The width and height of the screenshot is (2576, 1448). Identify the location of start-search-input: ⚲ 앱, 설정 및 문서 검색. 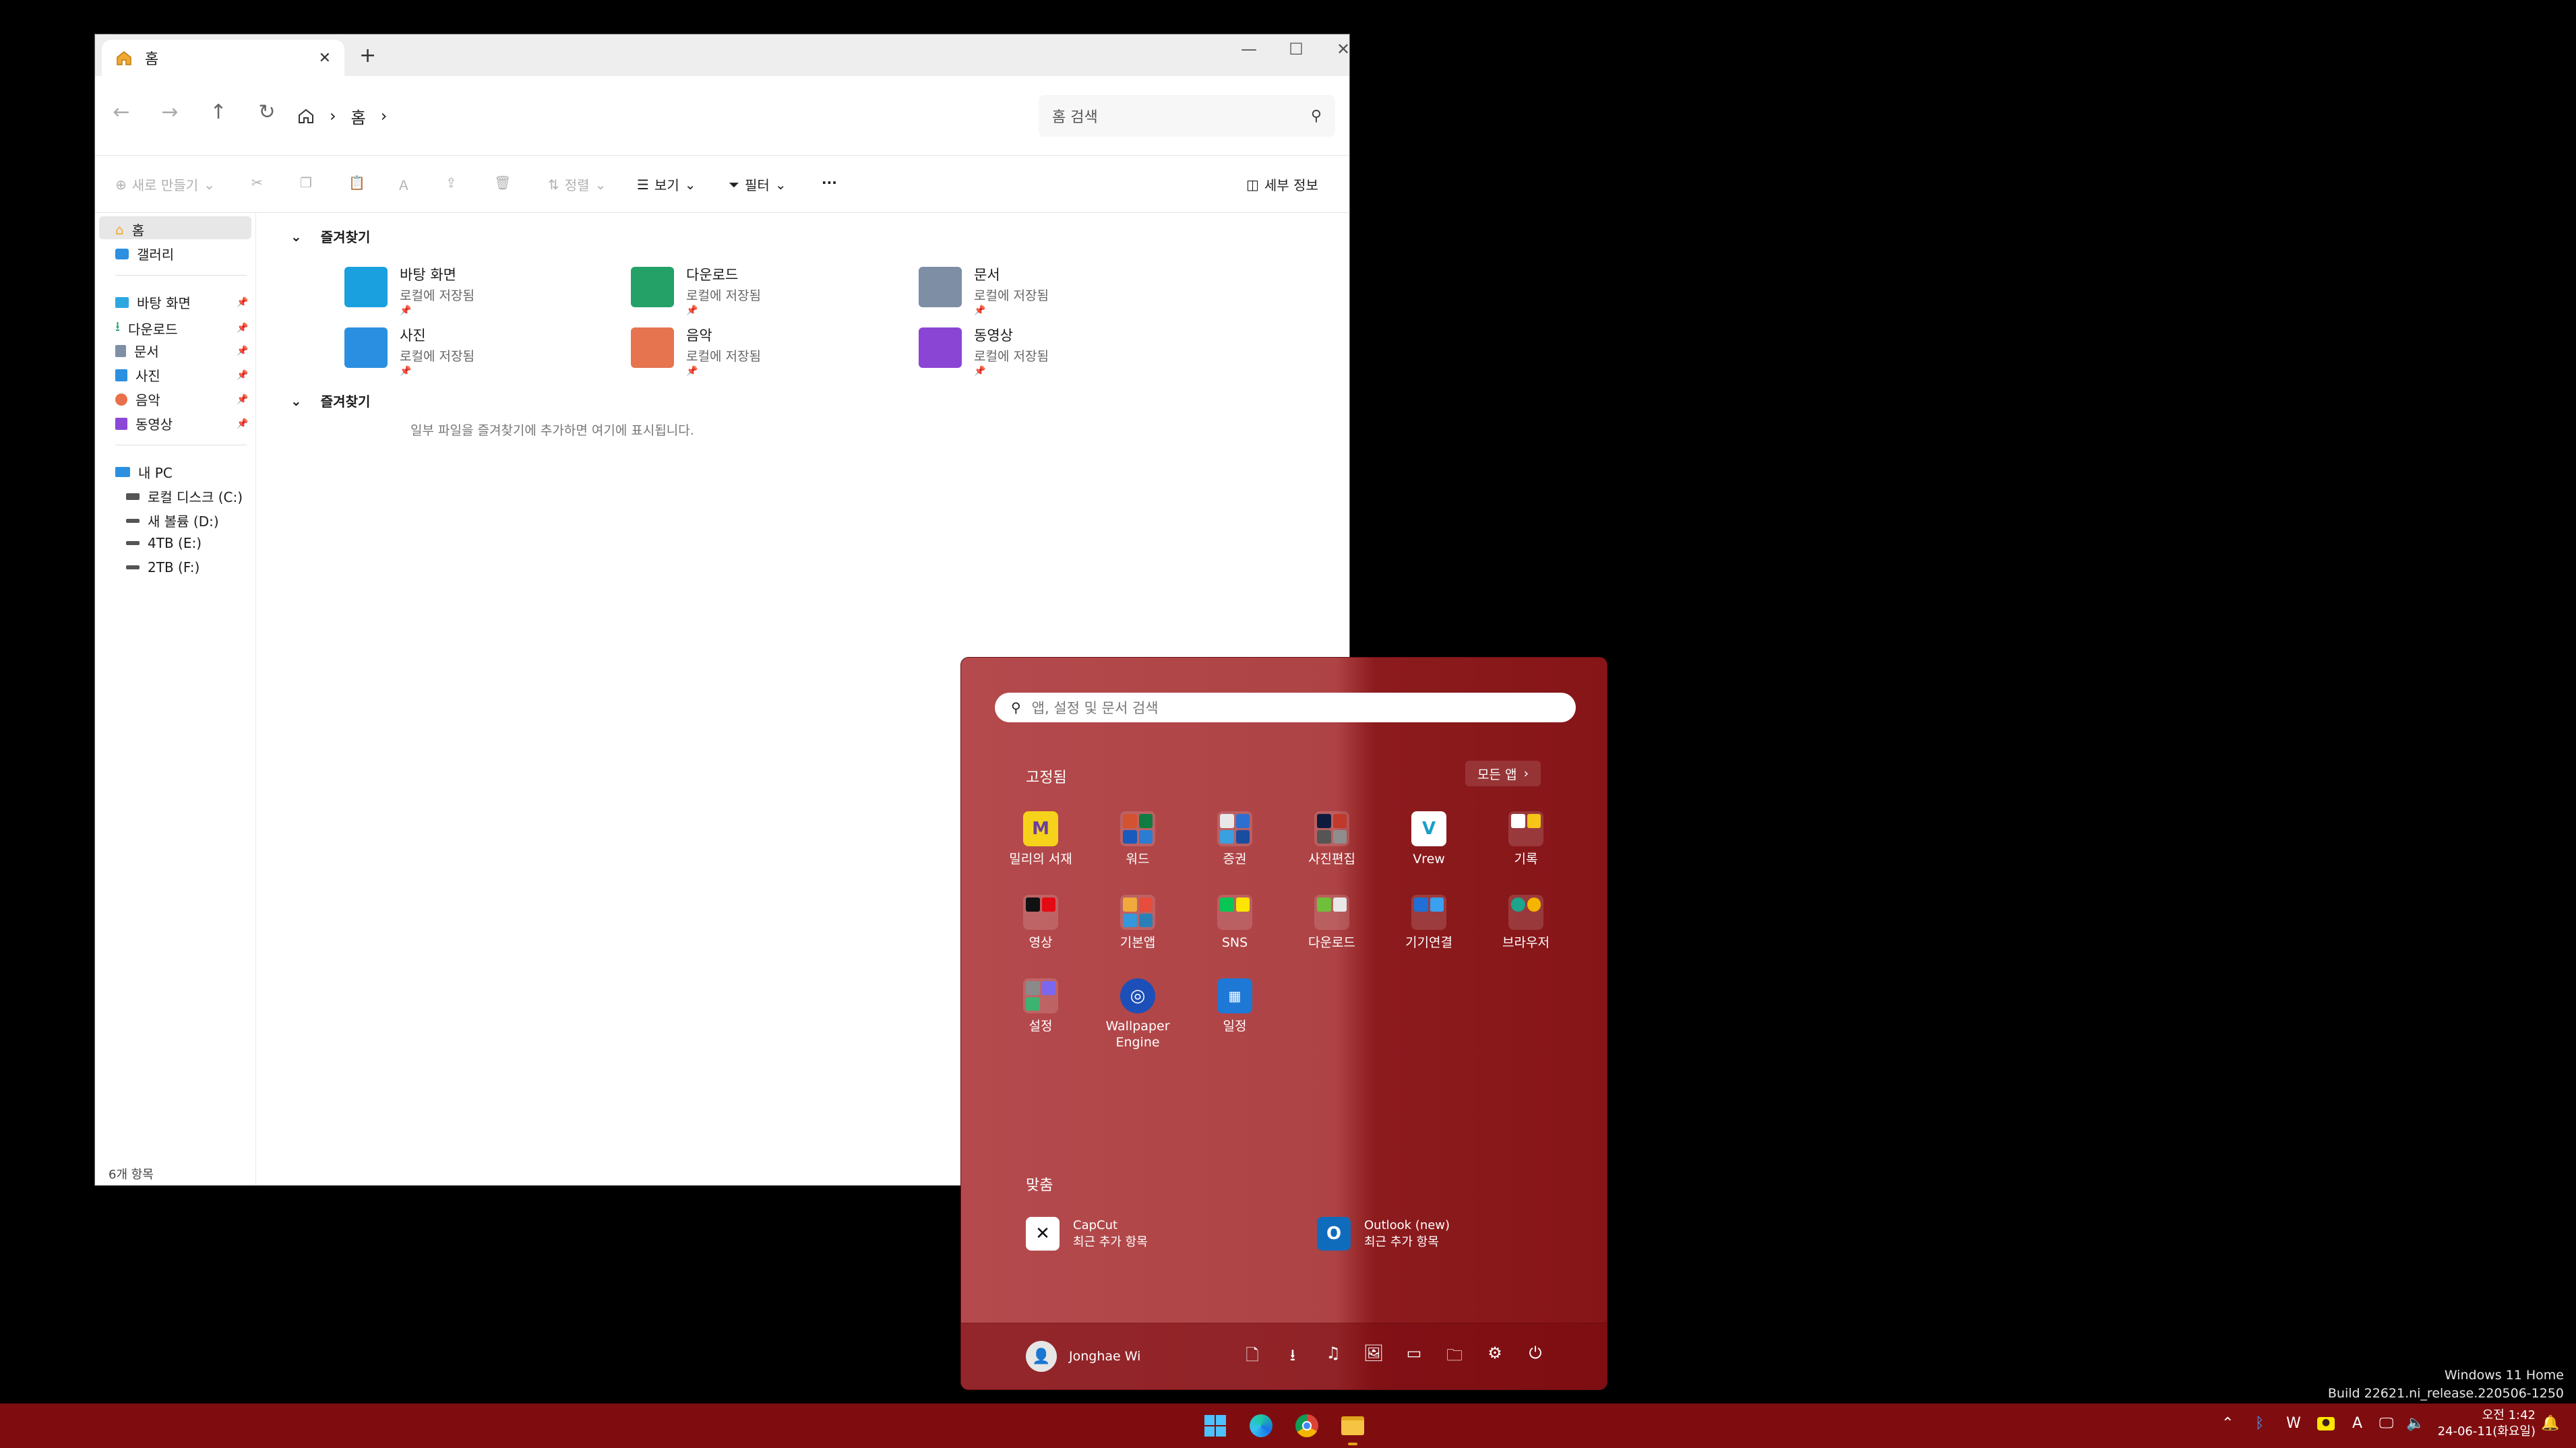
(1285, 707).